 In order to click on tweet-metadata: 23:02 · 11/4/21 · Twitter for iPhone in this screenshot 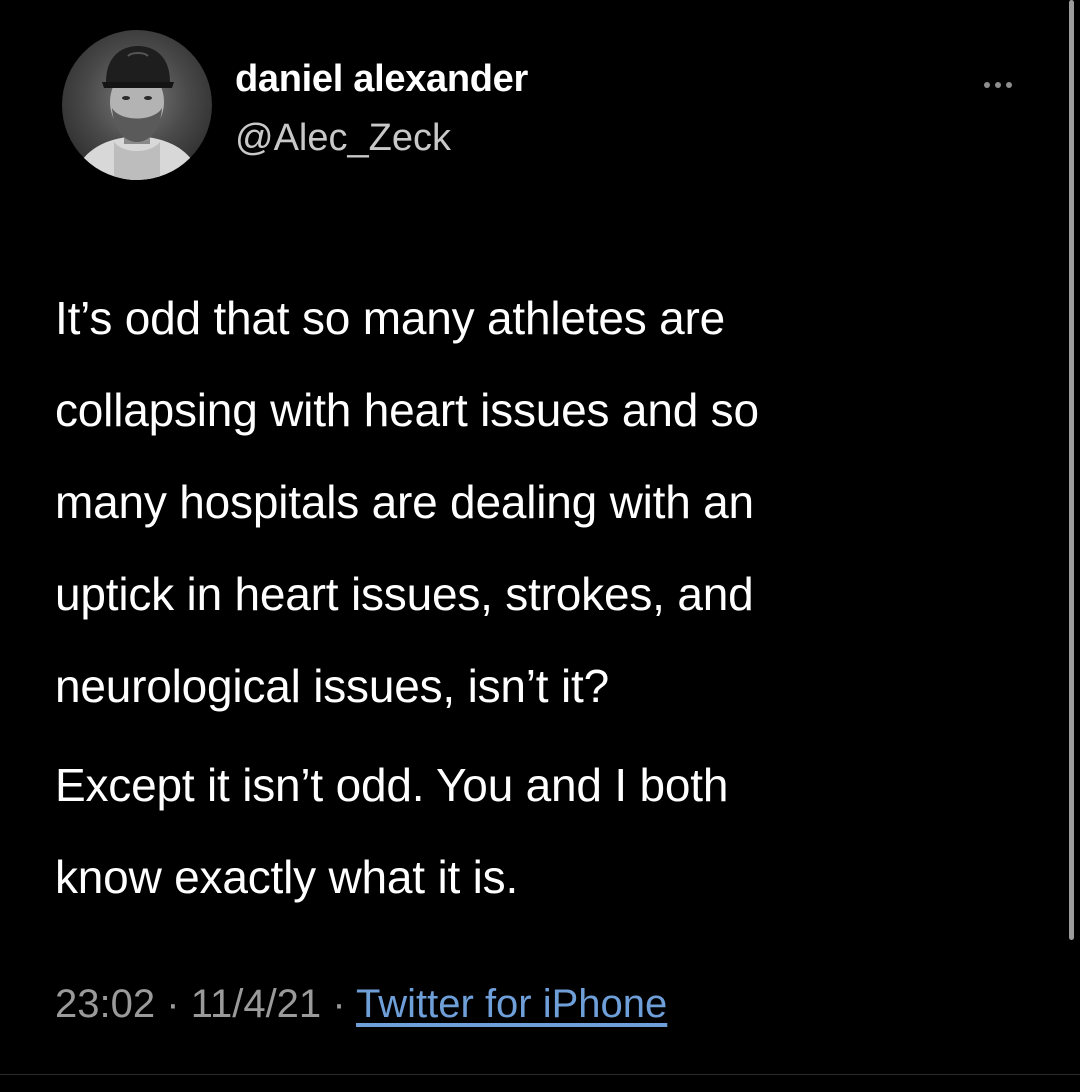, I will do `click(361, 1004)`.